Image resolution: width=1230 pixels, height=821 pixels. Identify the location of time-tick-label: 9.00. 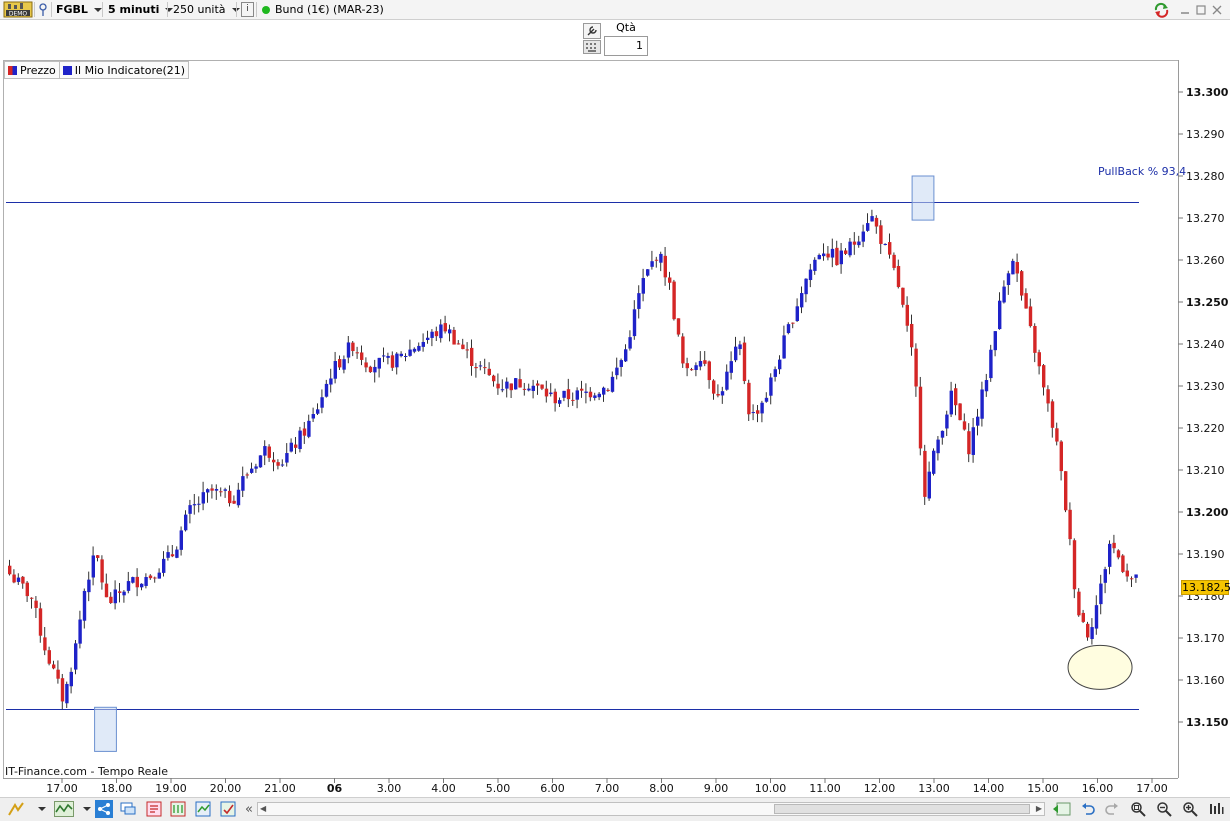
(716, 788).